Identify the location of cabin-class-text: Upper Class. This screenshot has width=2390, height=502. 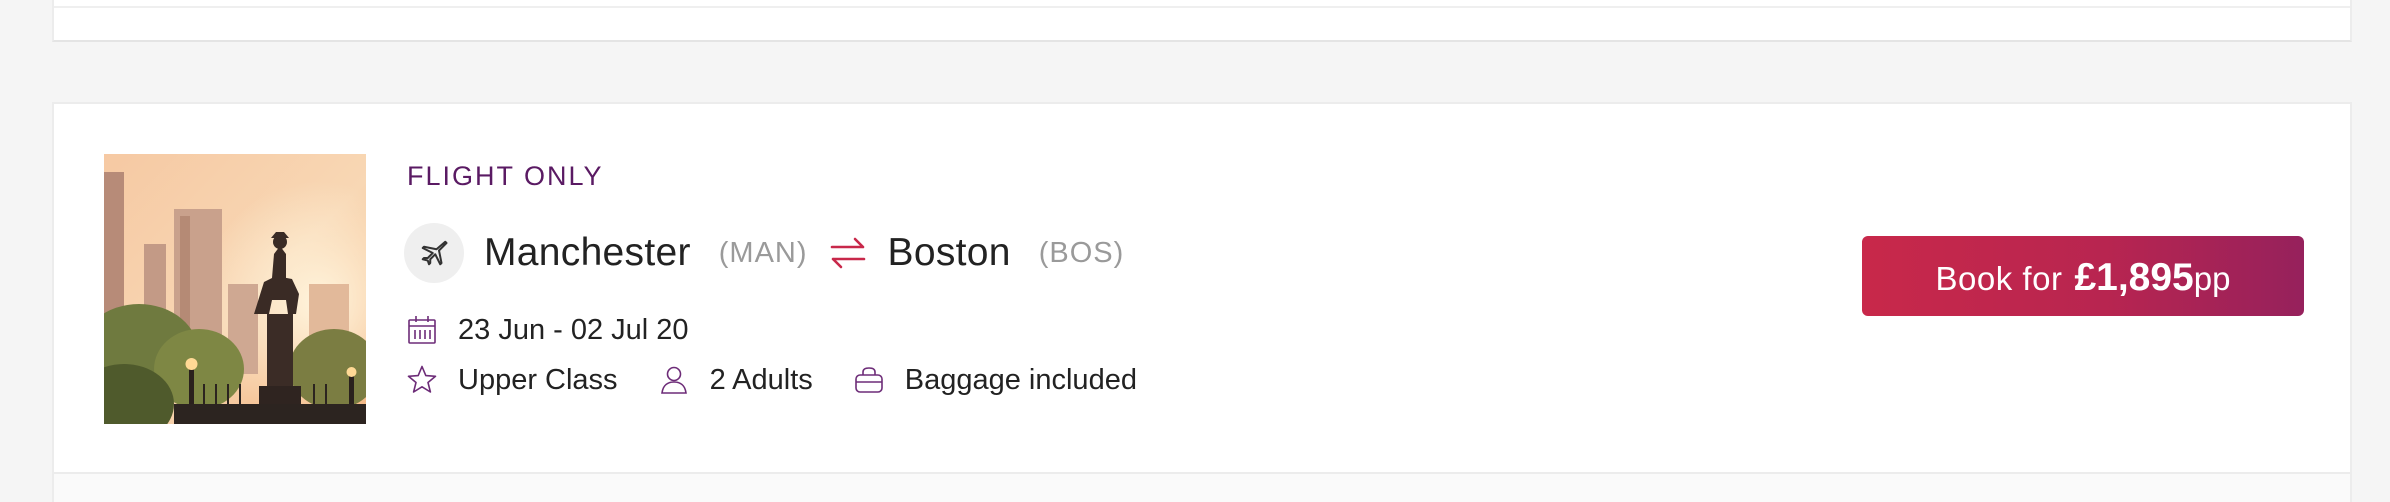
(538, 379).